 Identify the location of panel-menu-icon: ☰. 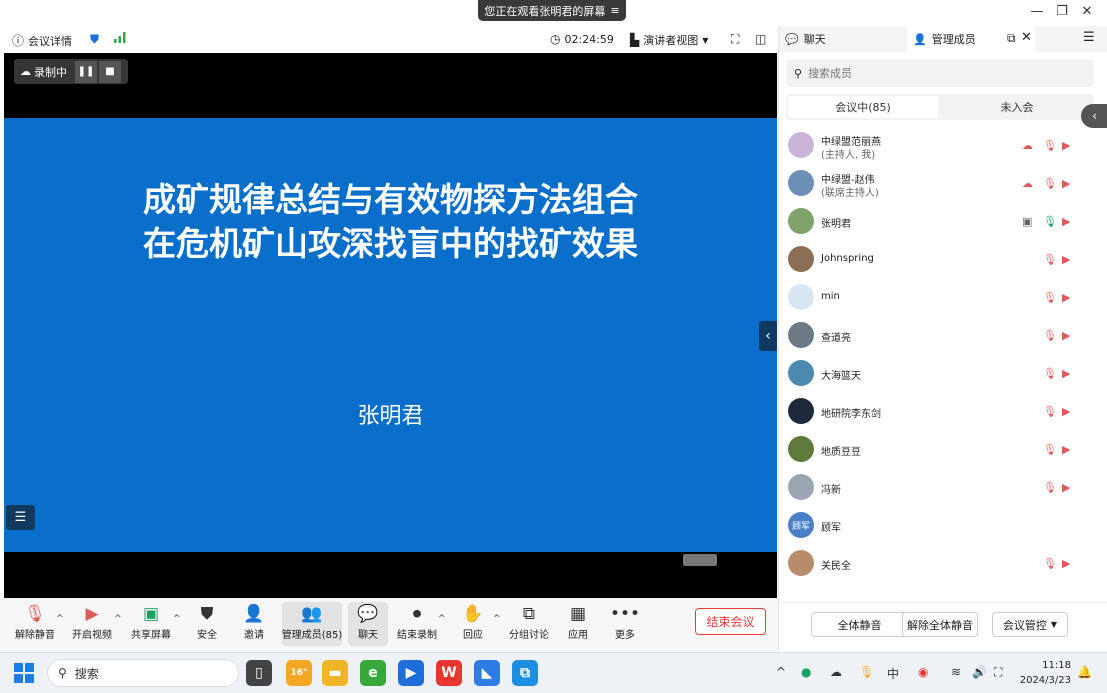
(1089, 37).